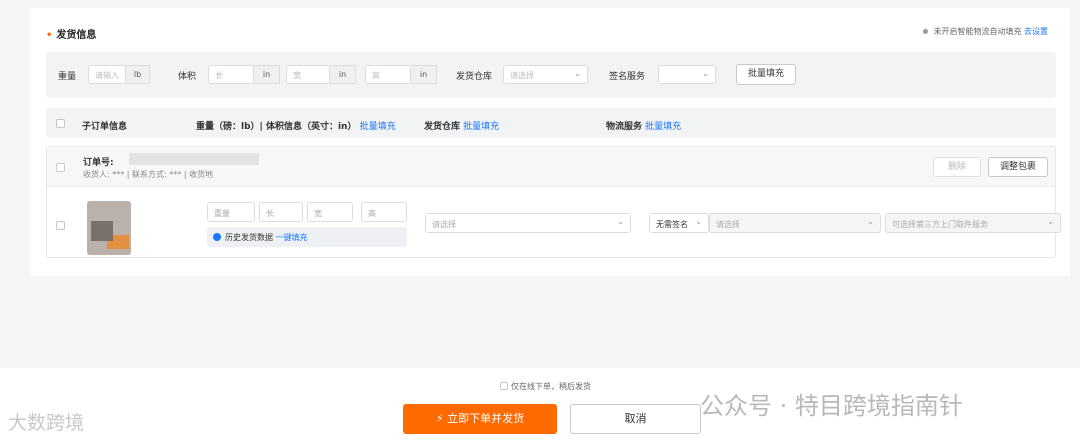 Image resolution: width=1080 pixels, height=443 pixels. I want to click on batch-width-input: 宽, so click(308, 74).